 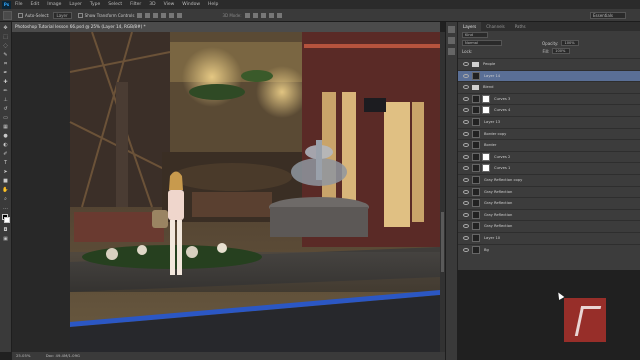 What do you see at coordinates (549, 156) in the screenshot?
I see `layer-row: Curves 2` at bounding box center [549, 156].